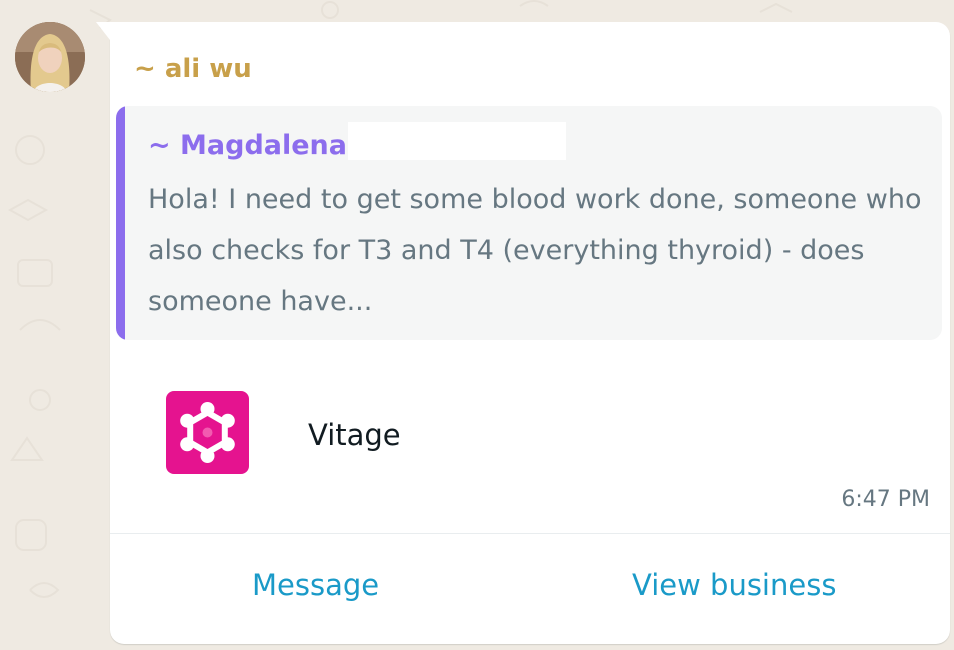  I want to click on redacted-name-block, so click(457, 141).